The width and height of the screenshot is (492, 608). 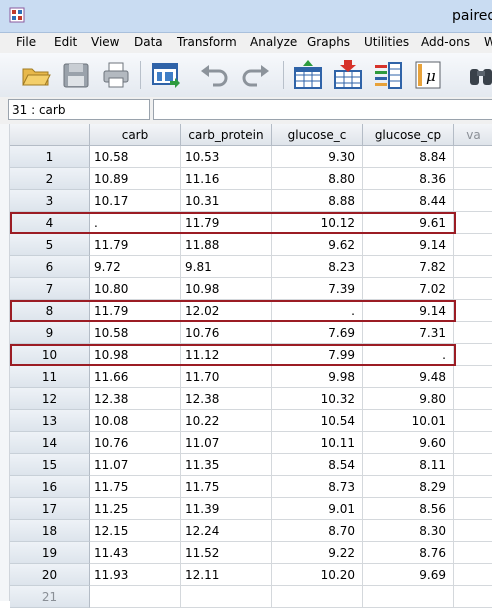 I want to click on column-header-carb: carb, so click(x=135, y=135).